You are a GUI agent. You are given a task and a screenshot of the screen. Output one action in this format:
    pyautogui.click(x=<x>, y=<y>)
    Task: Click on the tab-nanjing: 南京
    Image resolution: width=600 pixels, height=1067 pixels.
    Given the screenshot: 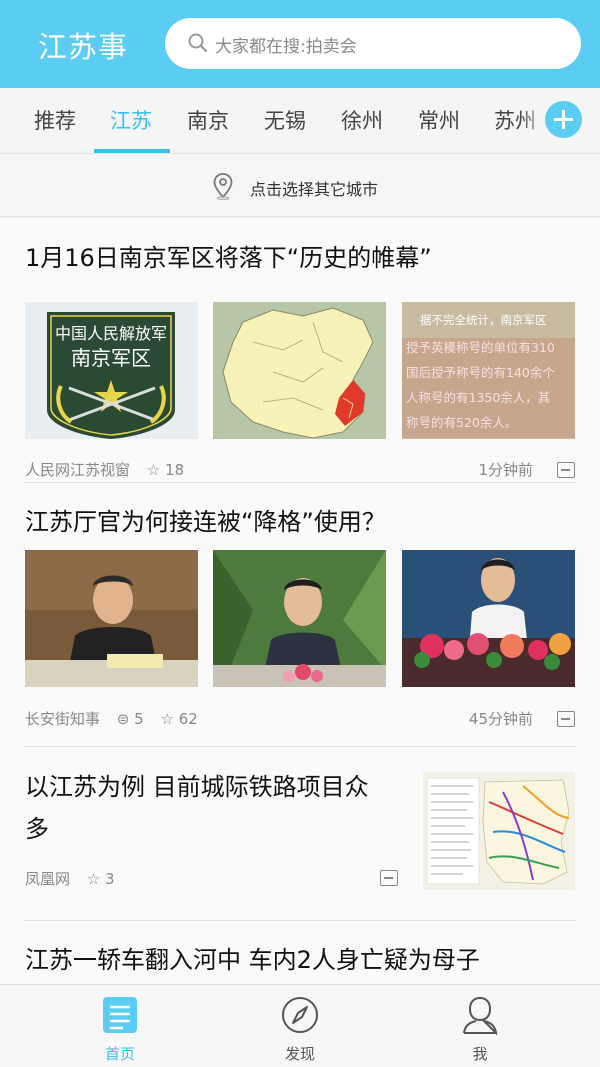 What is the action you would take?
    pyautogui.click(x=208, y=120)
    